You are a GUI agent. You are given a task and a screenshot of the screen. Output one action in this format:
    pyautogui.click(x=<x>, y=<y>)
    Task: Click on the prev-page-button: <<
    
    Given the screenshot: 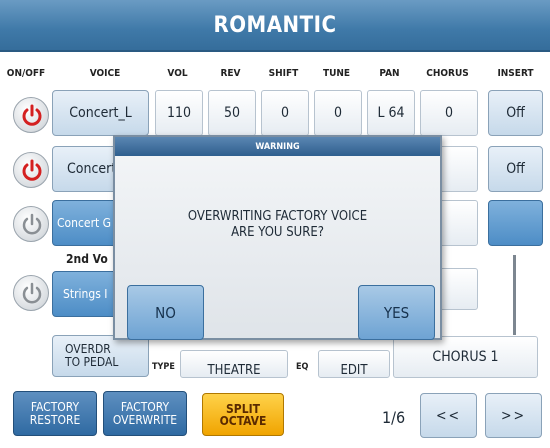 What is the action you would take?
    pyautogui.click(x=448, y=415)
    